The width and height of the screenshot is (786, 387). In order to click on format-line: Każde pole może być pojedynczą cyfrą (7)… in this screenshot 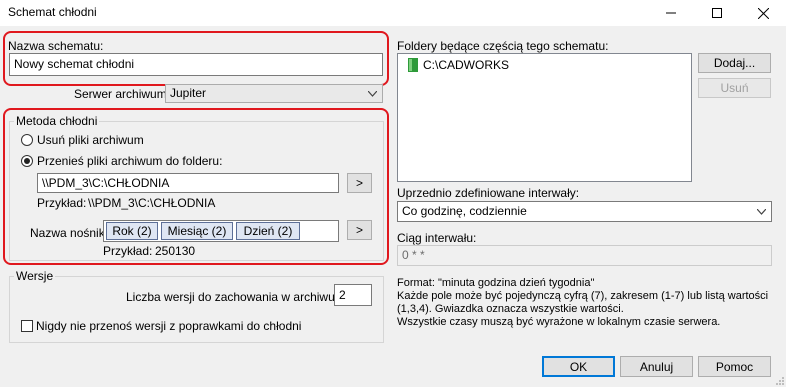, I will do `click(583, 296)`.